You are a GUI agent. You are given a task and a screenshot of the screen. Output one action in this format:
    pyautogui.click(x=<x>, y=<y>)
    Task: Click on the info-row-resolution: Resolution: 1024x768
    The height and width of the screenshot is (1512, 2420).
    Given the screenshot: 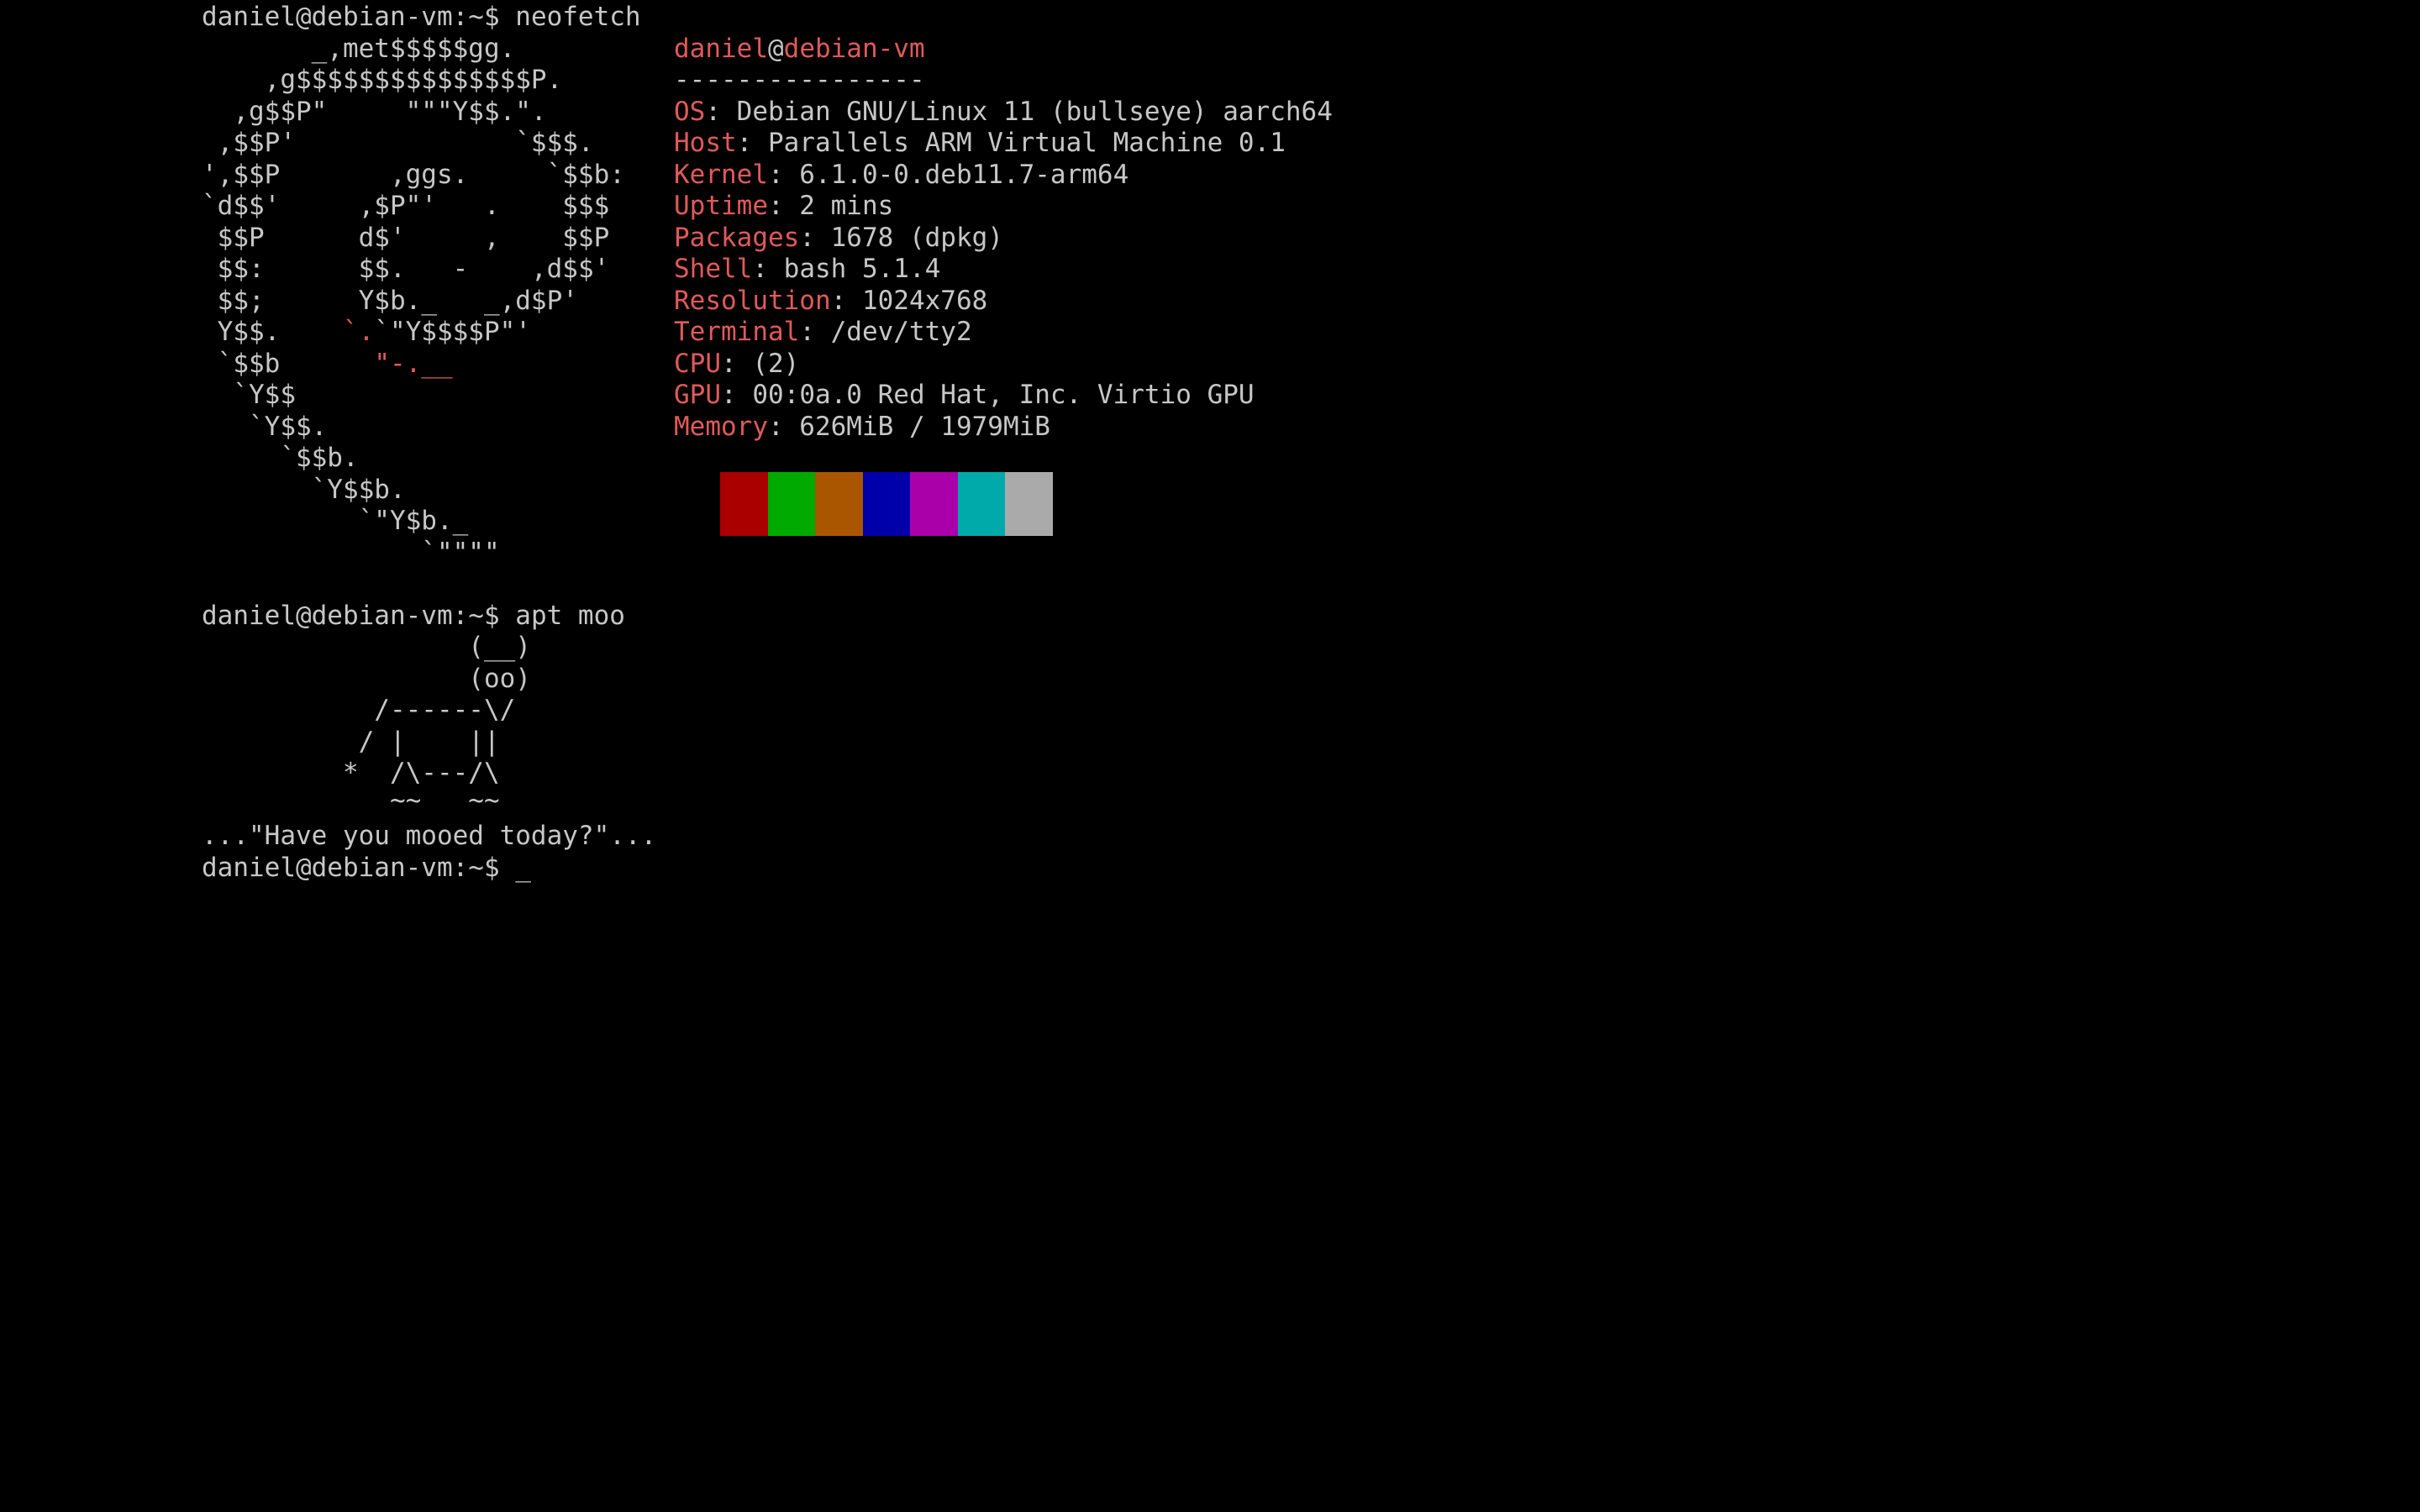 What is the action you would take?
    pyautogui.click(x=830, y=302)
    